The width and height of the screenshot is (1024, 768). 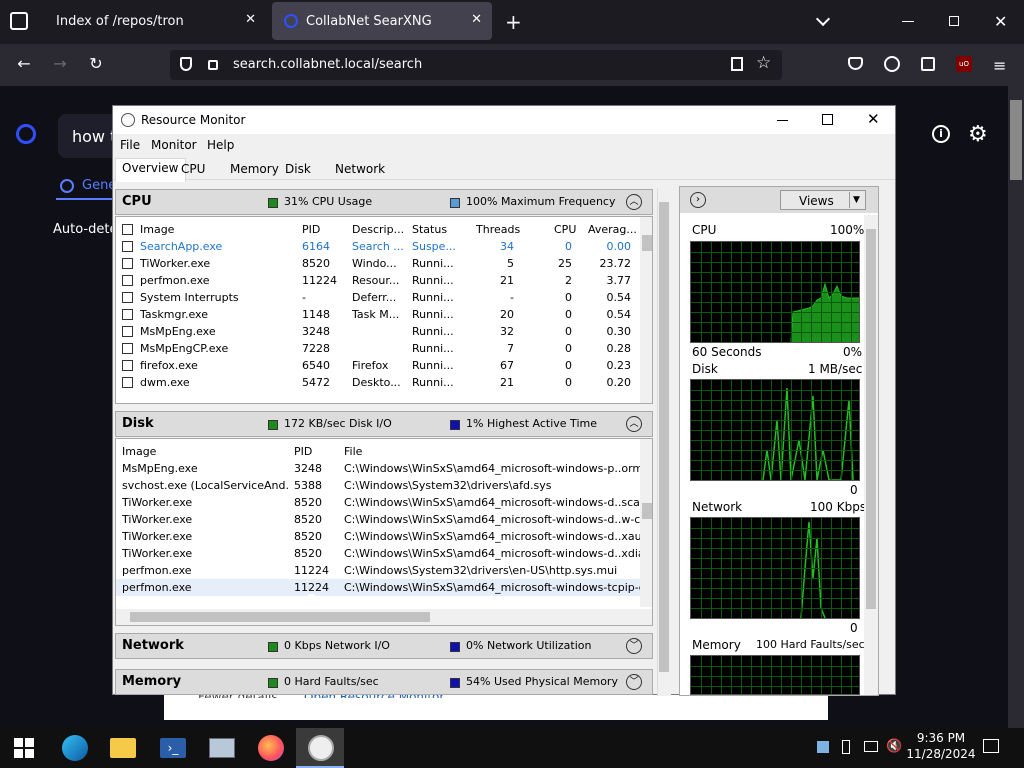 I want to click on table-row: Taskmgr.exe 1148 Task M... Runni... 20 0 0.54, so click(x=378, y=314).